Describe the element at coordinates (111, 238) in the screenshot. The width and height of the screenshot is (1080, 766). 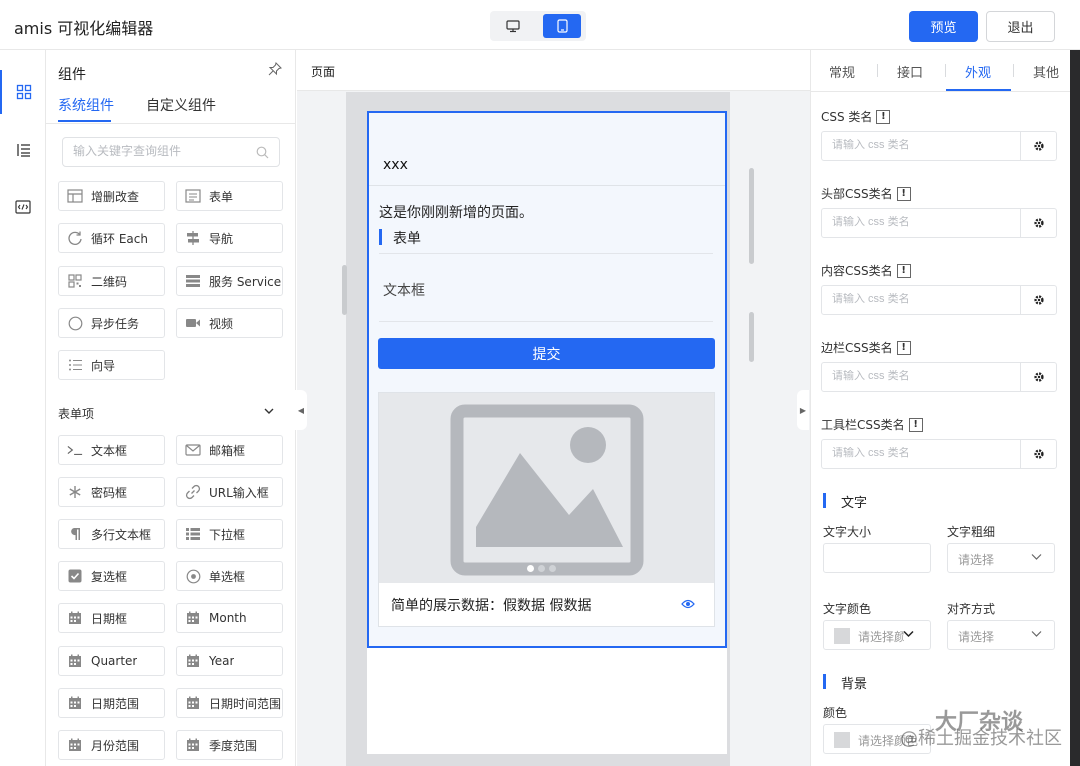
I see `comp-each: 循环 Each` at that location.